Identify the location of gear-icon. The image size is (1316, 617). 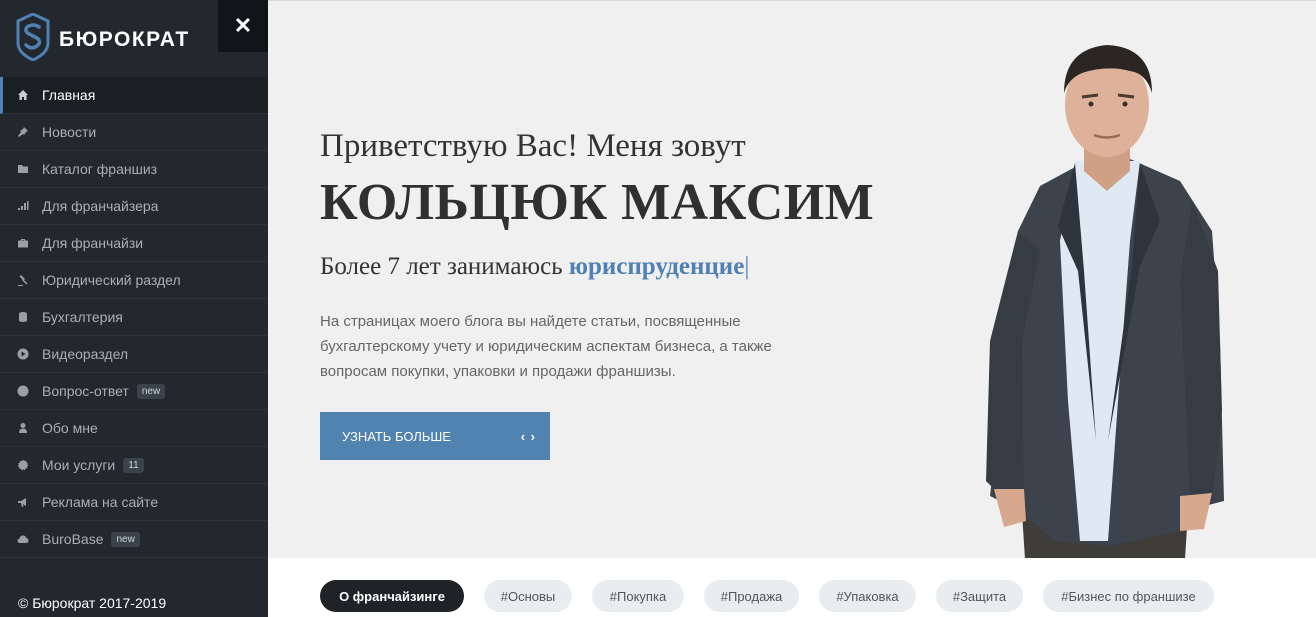
(22, 465).